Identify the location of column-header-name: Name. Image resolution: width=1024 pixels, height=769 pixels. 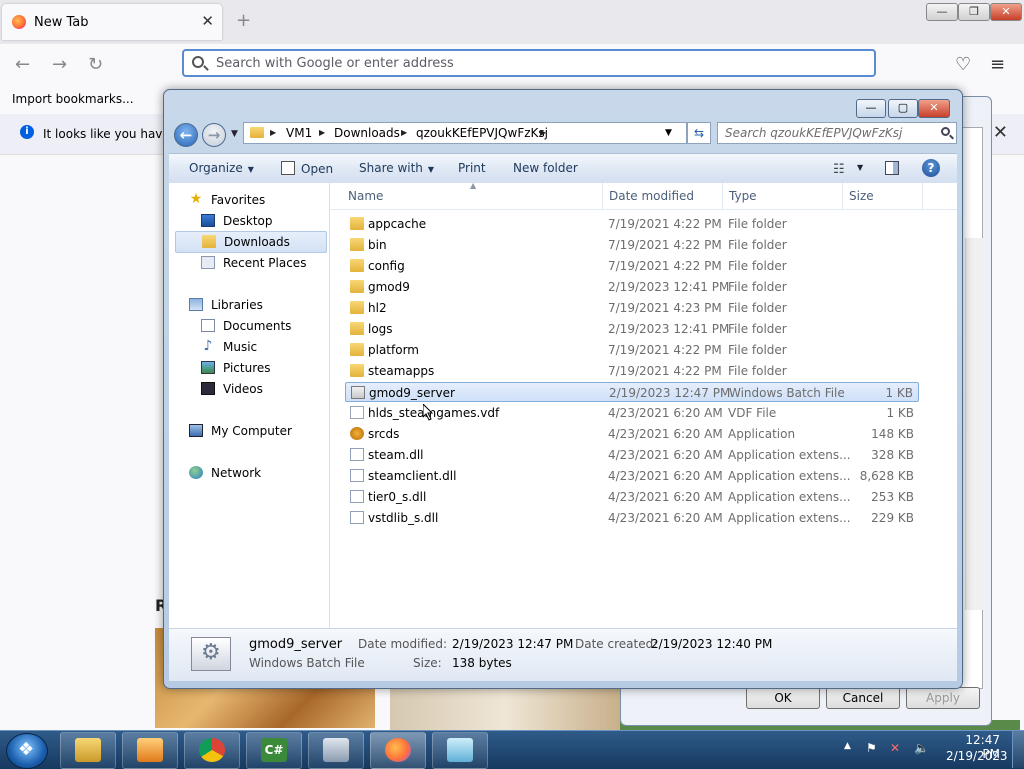
(365, 196).